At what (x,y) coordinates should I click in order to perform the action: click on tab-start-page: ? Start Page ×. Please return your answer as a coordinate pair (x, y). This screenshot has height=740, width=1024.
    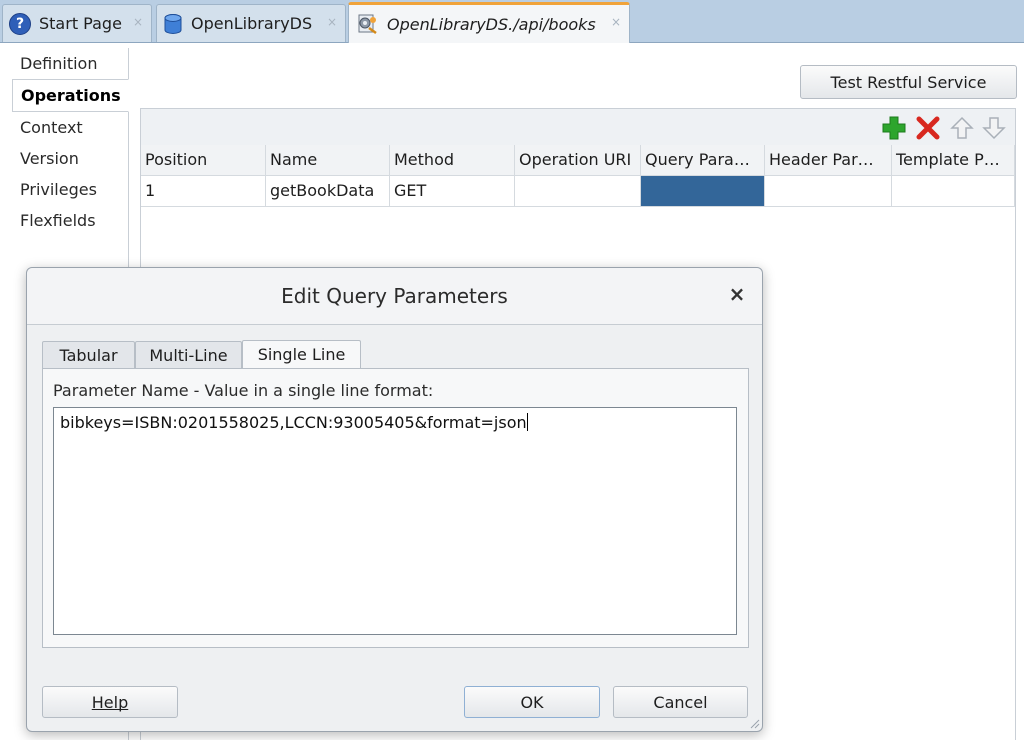
    Looking at the image, I should click on (77, 23).